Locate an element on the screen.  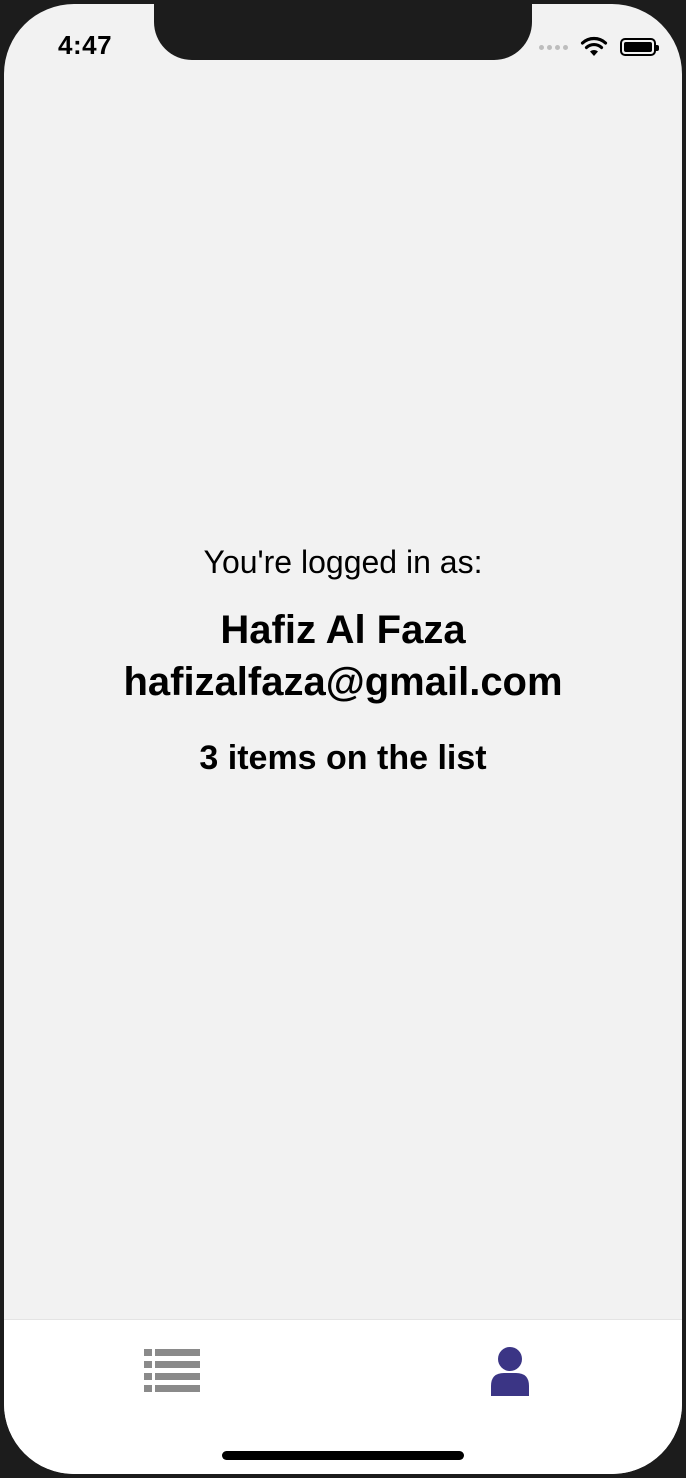
cellular-signal-icon is located at coordinates (553, 47).